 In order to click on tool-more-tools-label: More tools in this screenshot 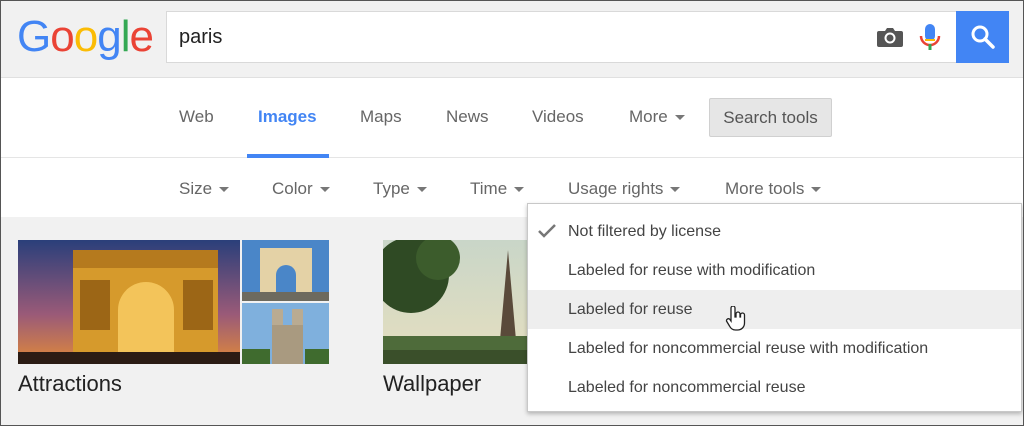, I will do `click(765, 188)`.